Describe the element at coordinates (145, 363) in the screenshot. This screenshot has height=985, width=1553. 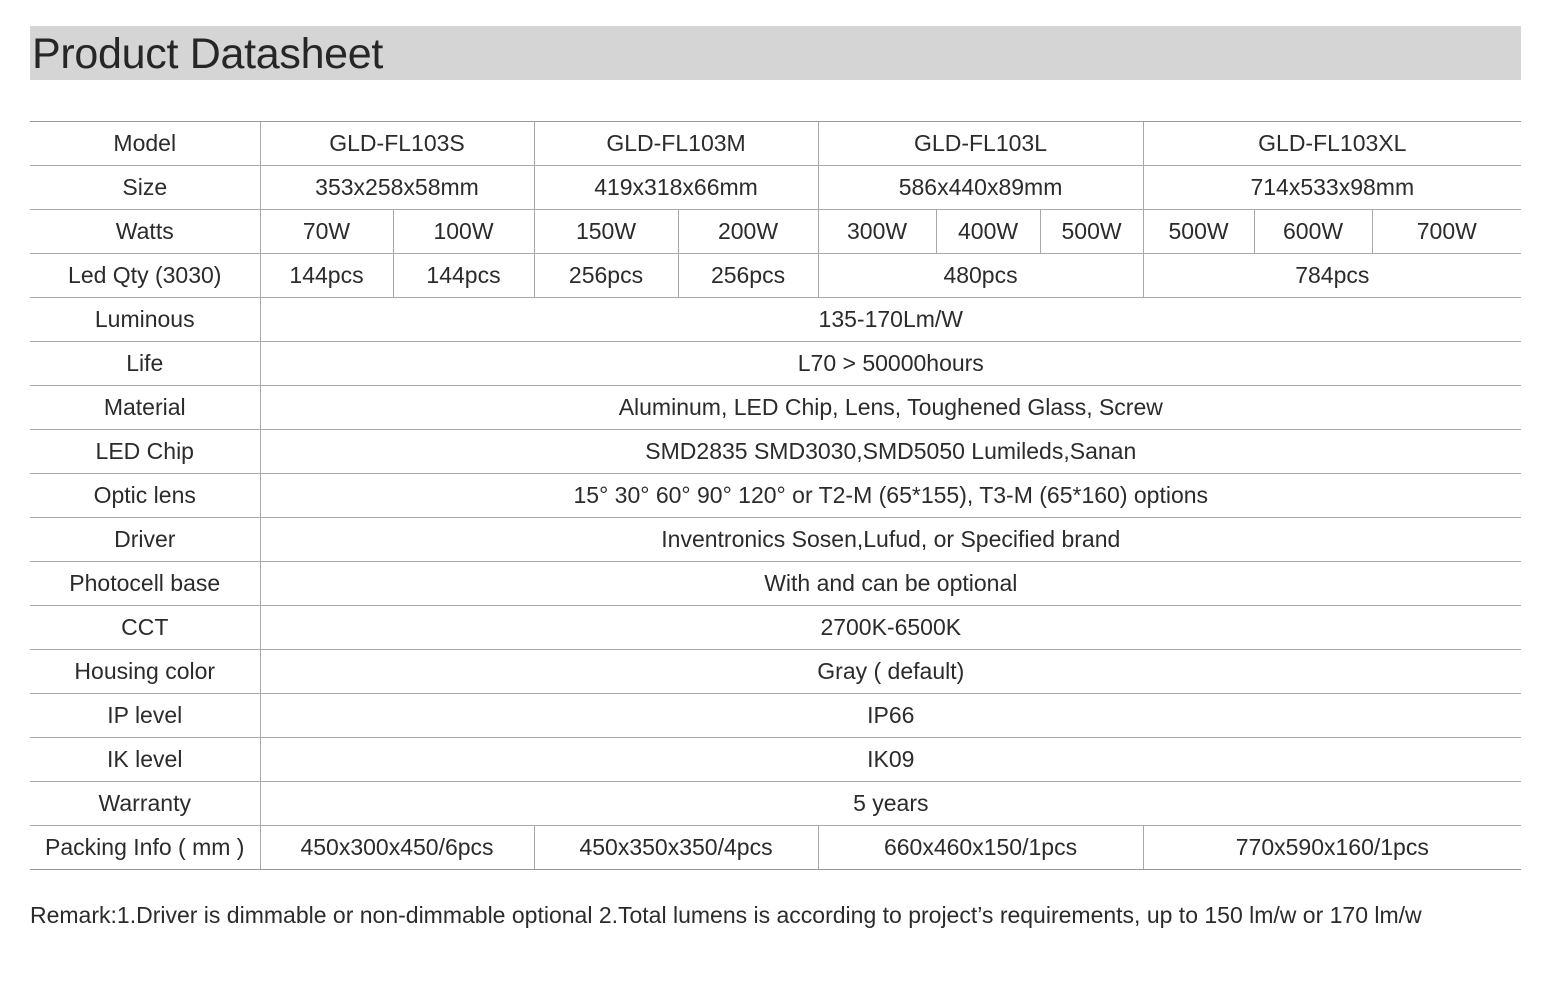
I see `row-label: Life` at that location.